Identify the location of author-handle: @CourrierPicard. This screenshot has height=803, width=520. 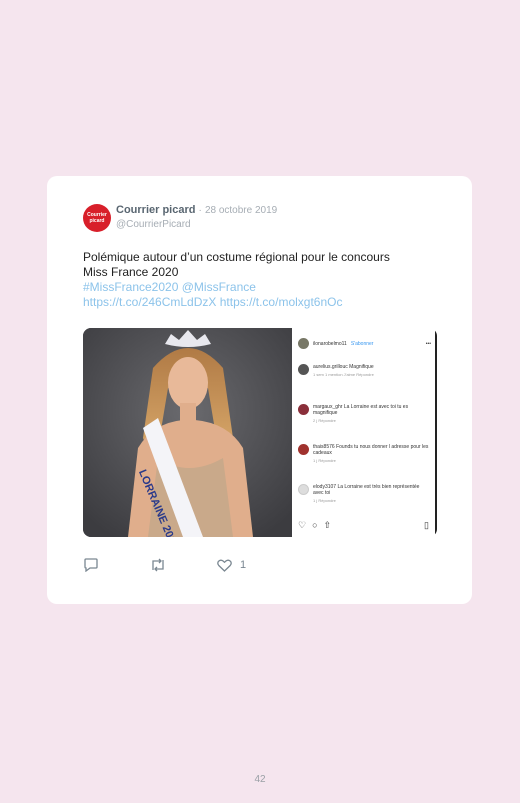
(153, 224).